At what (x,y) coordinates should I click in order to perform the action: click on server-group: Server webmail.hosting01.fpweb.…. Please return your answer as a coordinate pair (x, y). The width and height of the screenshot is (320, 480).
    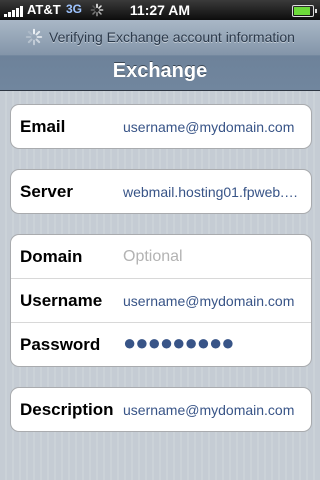
    Looking at the image, I should click on (161, 191).